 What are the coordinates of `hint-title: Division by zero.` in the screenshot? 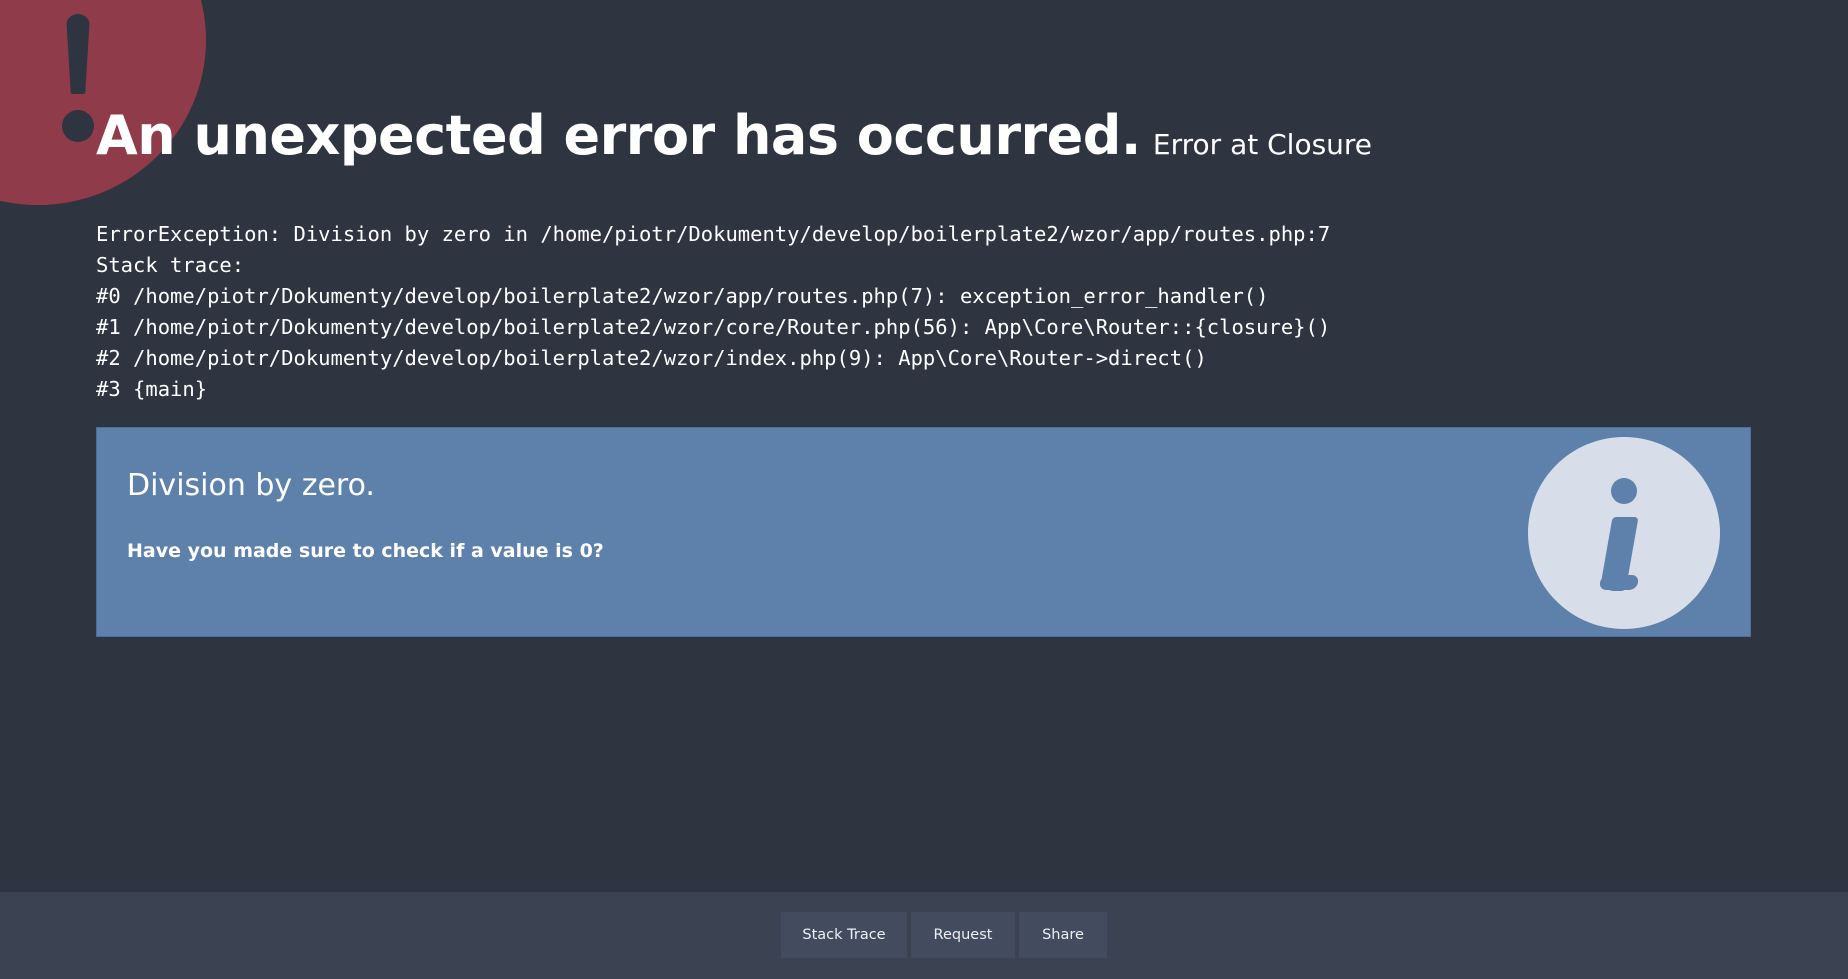 It's located at (251, 485).